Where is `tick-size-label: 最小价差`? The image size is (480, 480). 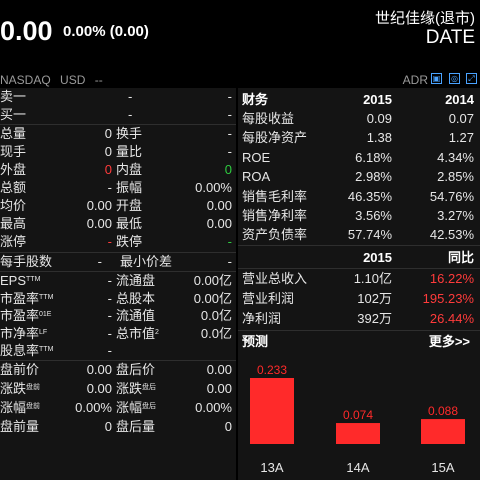 tick-size-label: 最小价差 is located at coordinates (146, 261).